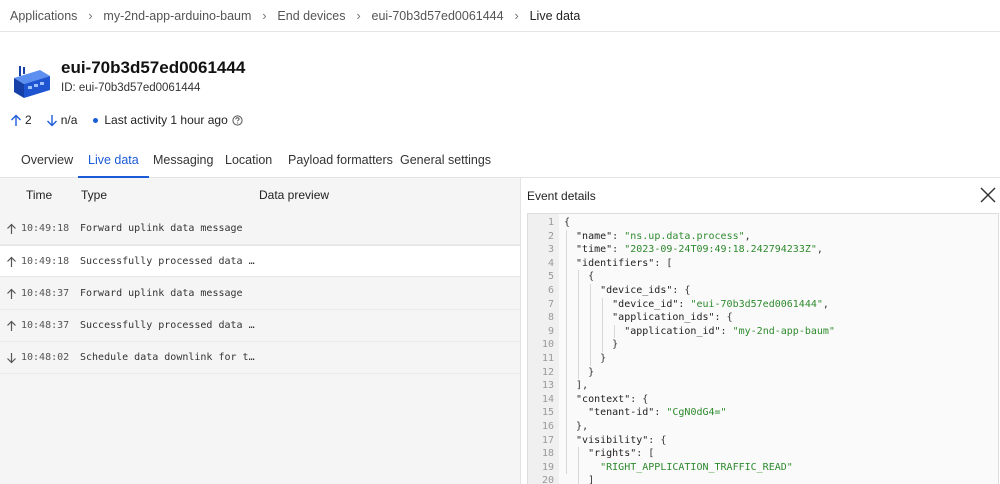 This screenshot has height=484, width=1000. I want to click on line-number: 14, so click(547, 399).